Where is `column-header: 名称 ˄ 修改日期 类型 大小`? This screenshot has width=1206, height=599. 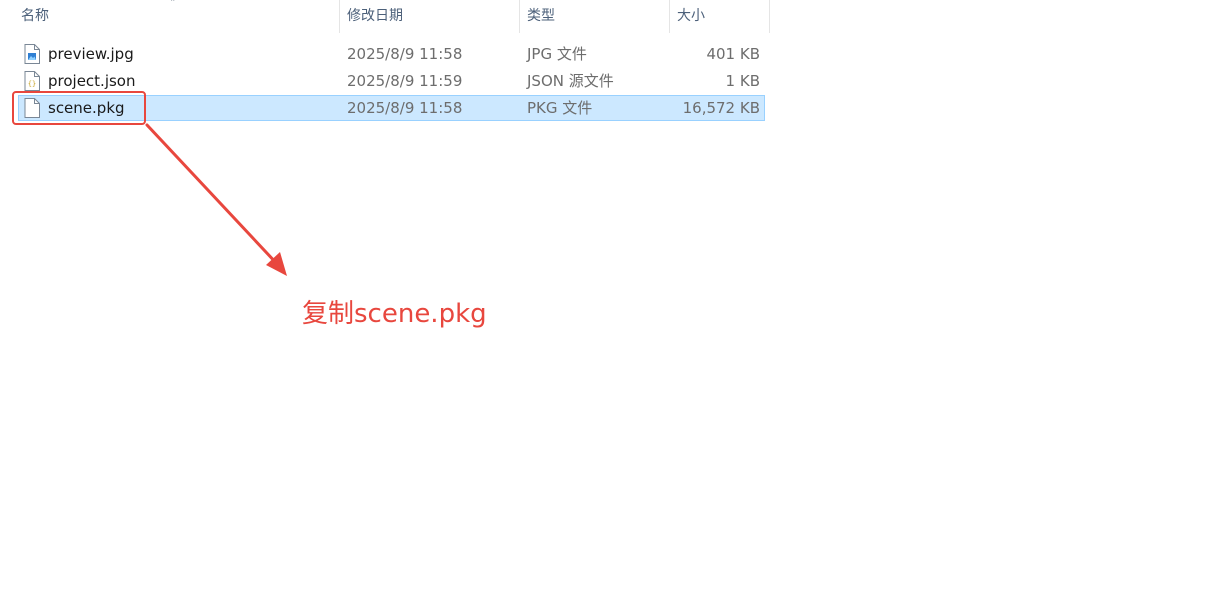
column-header: 名称 ˄ 修改日期 类型 大小 is located at coordinates (385, 16).